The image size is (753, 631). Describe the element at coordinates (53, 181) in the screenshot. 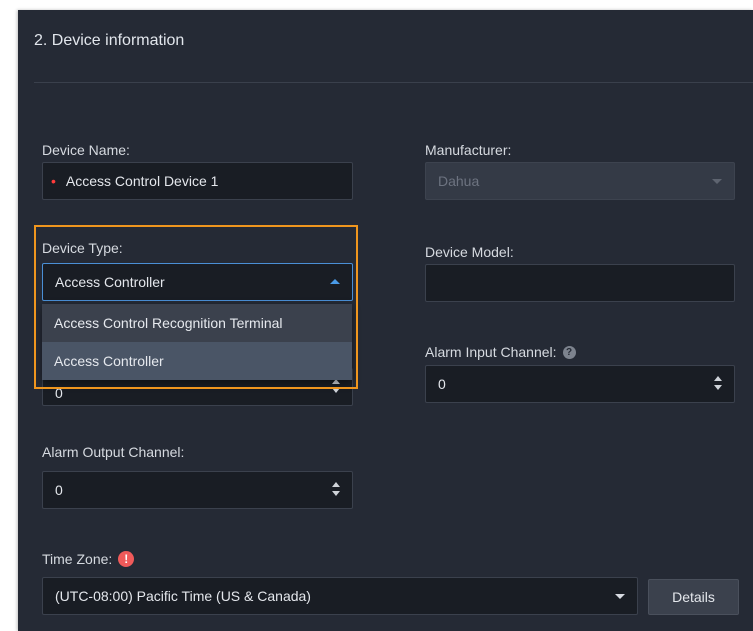

I see `required-mark: •` at that location.